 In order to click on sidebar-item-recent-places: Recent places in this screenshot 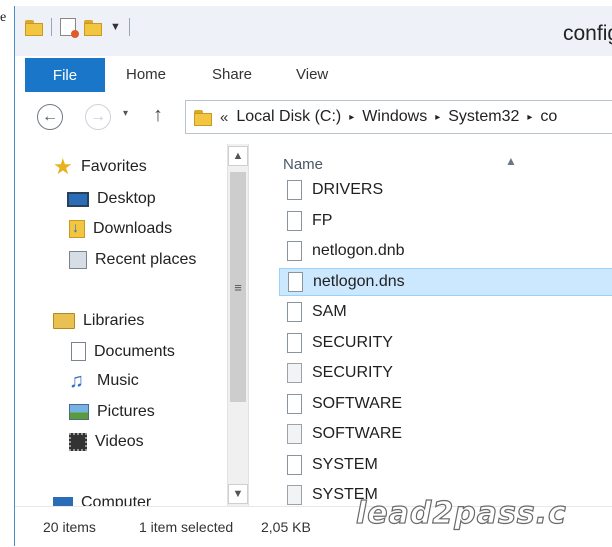, I will do `click(132, 260)`.